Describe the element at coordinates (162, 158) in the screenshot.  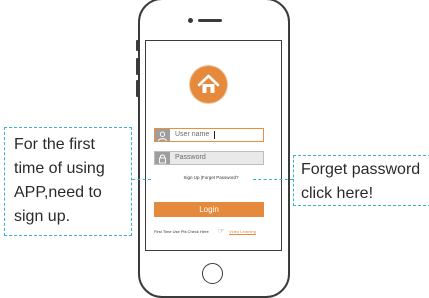
I see `lock-icon` at that location.